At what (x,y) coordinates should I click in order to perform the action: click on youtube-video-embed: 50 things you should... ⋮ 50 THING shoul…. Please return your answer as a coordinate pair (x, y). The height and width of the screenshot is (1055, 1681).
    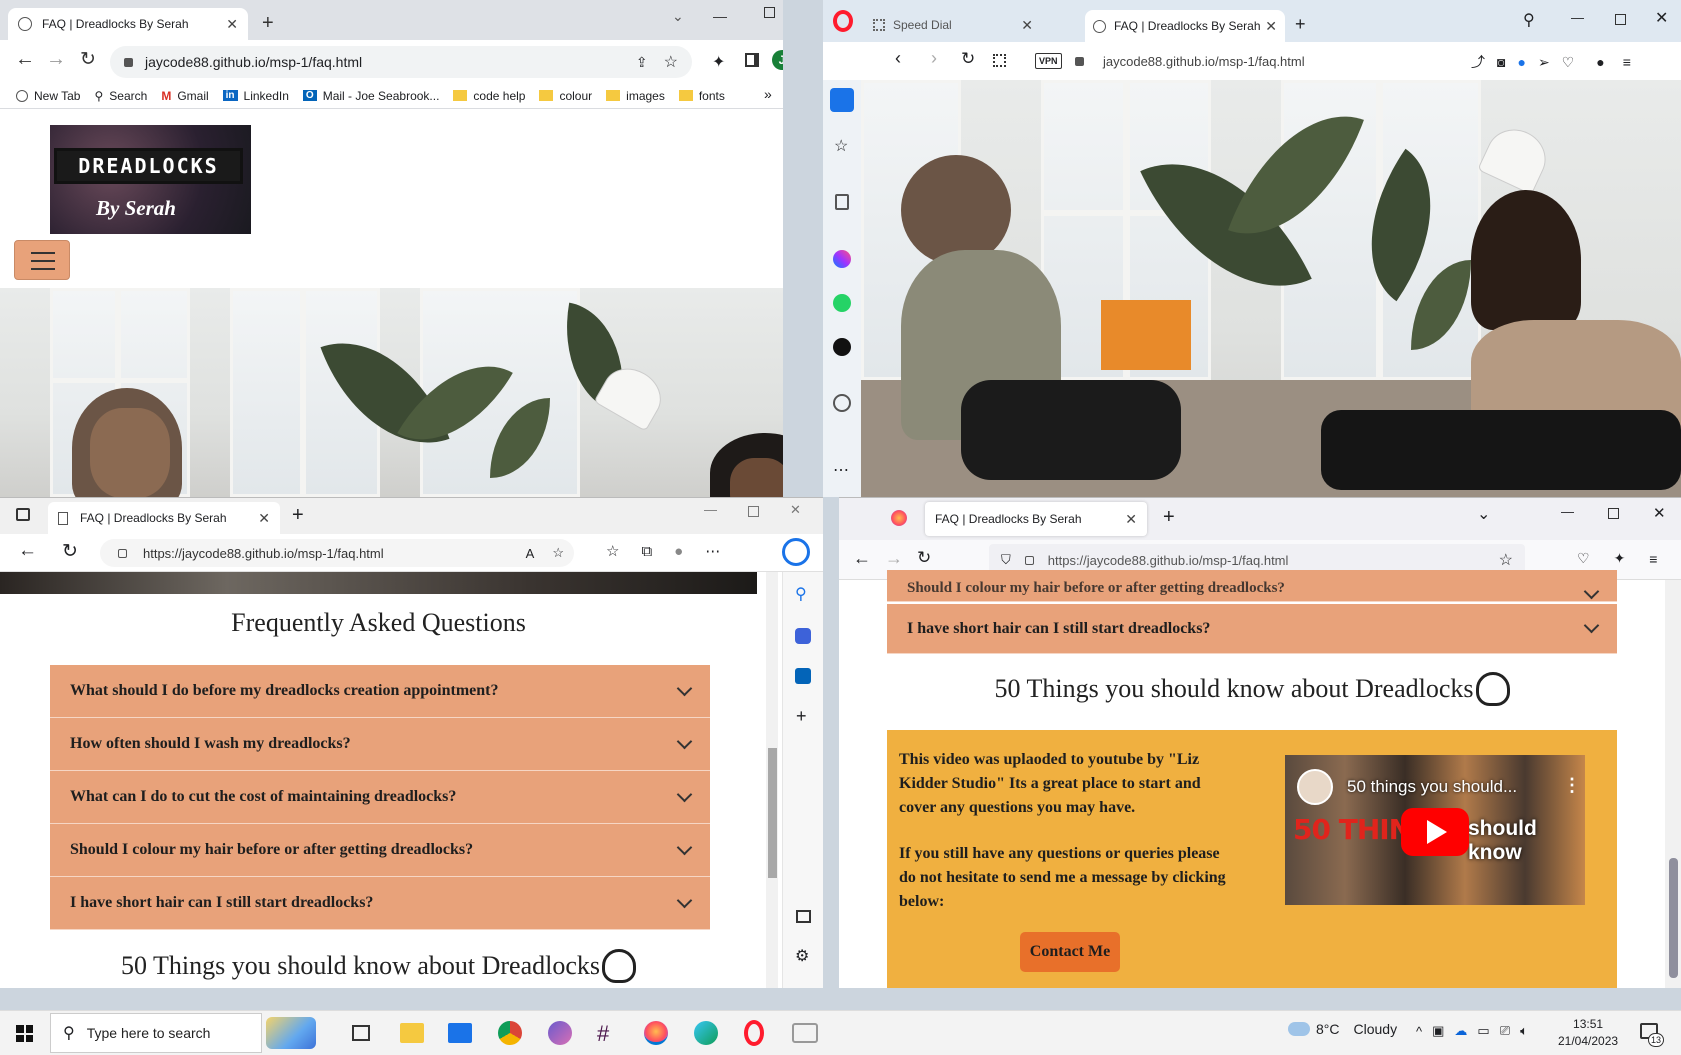
    Looking at the image, I should click on (1435, 830).